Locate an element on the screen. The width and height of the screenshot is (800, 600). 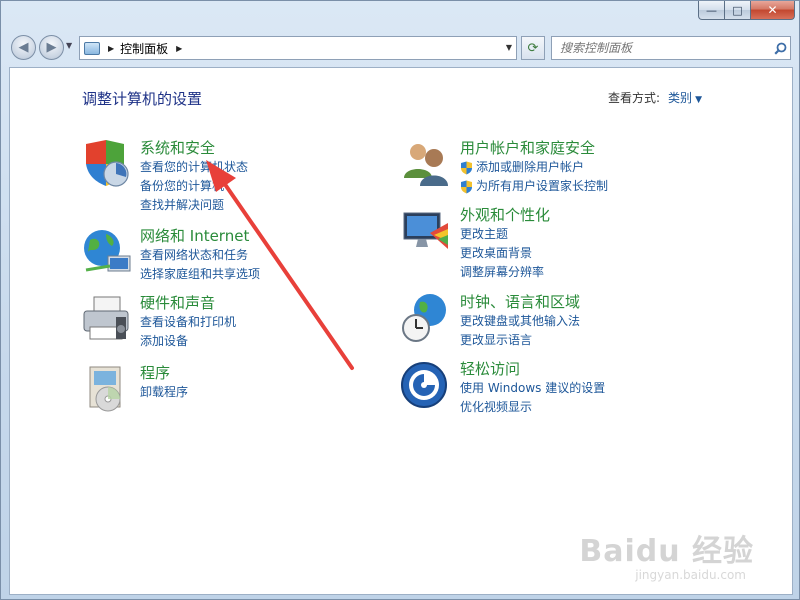
refresh-icon: ⟳ is located at coordinates (533, 48).